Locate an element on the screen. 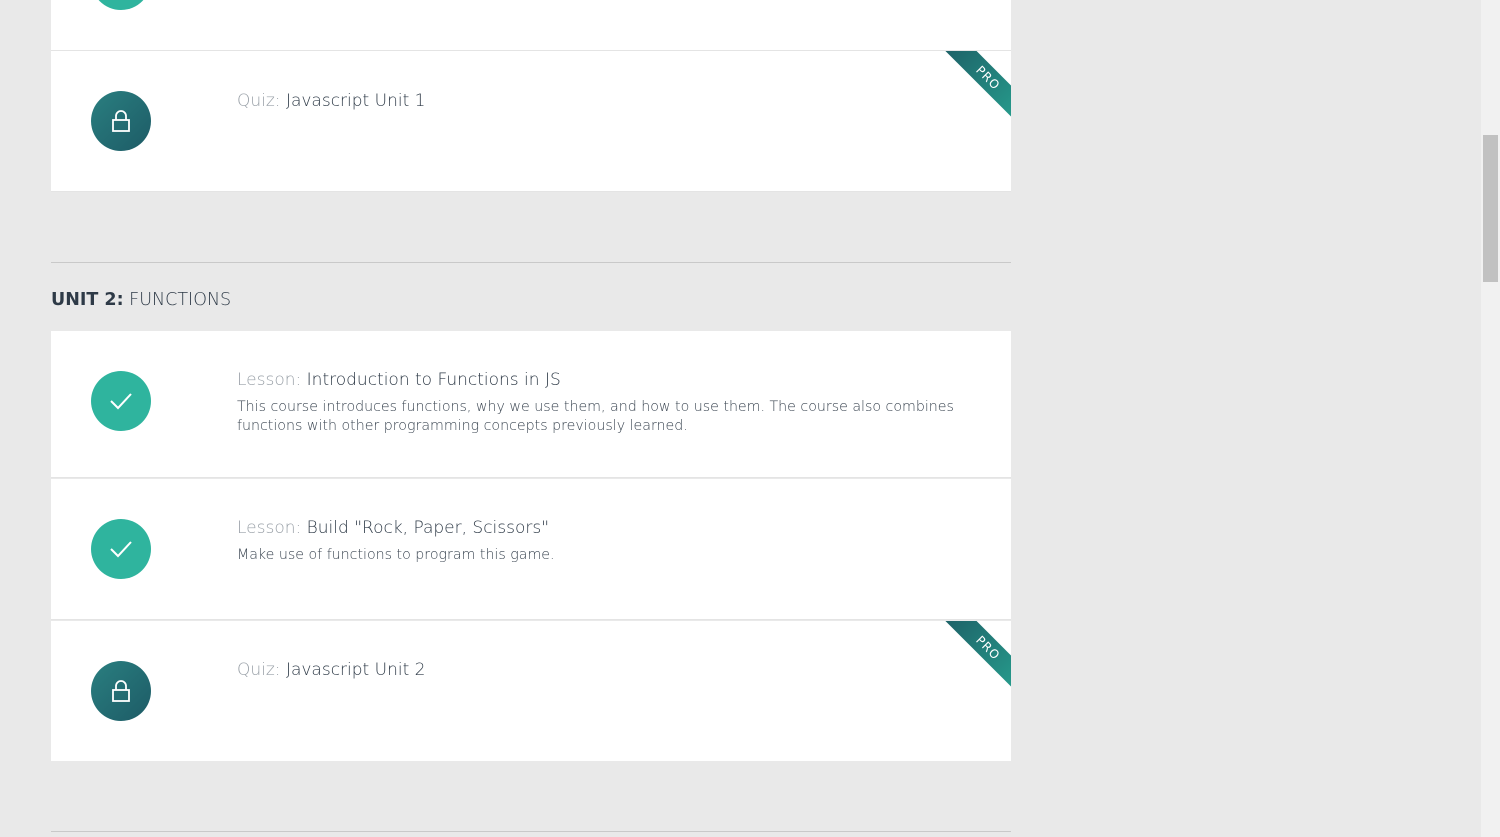 The image size is (1500, 837). quiz-title: Quiz: Javascript Unit 2 is located at coordinates (331, 670).